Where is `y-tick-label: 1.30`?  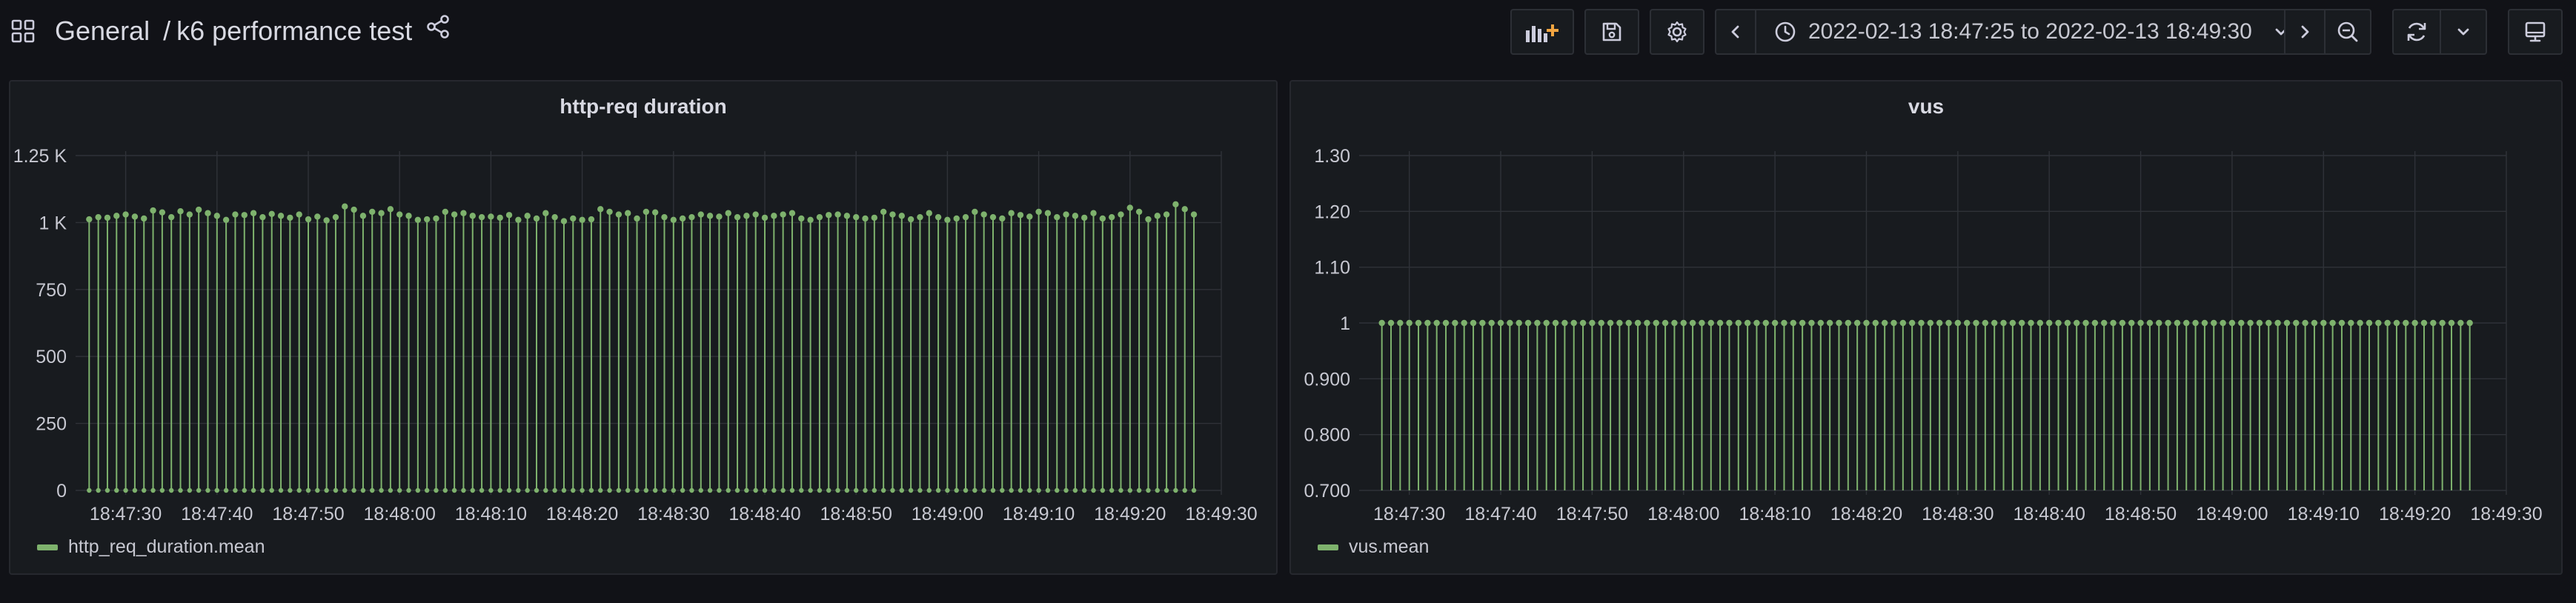
y-tick-label: 1.30 is located at coordinates (1332, 156).